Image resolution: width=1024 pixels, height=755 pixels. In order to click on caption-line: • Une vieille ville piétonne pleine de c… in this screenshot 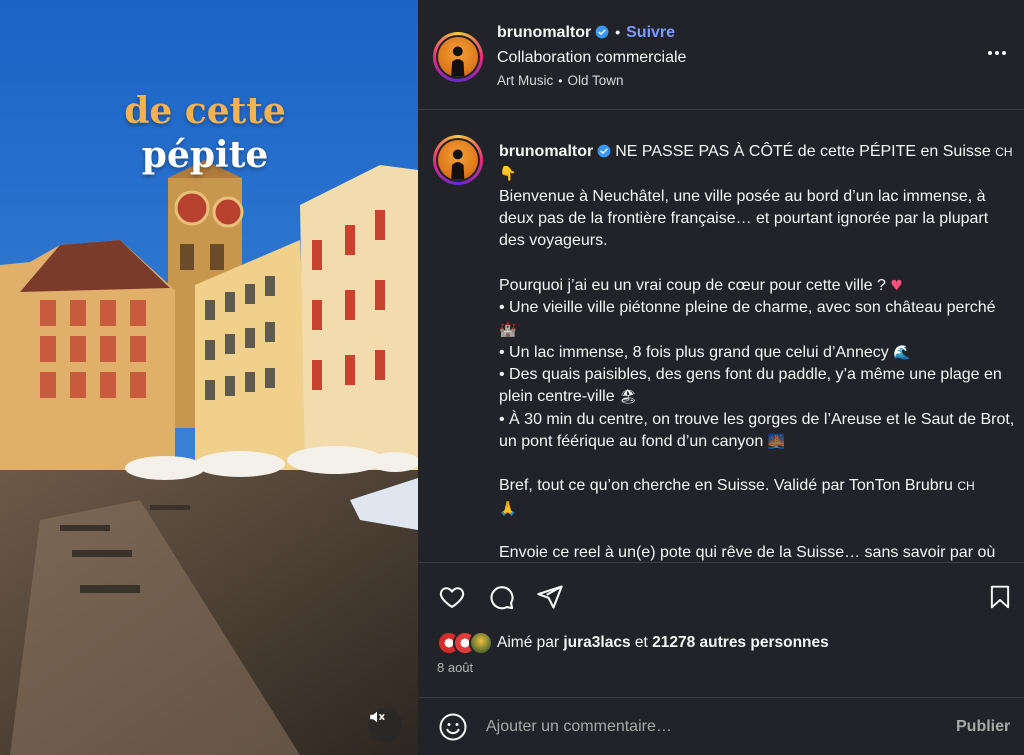, I will do `click(747, 308)`.